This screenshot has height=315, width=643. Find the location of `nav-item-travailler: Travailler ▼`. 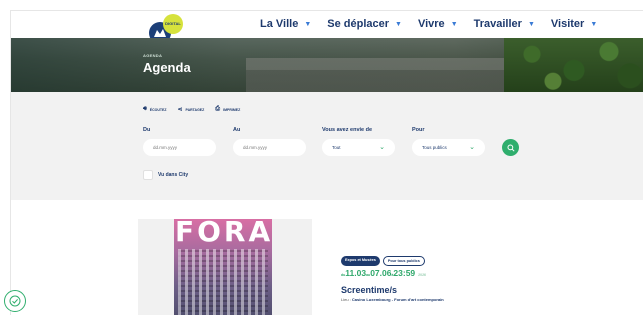

nav-item-travailler: Travailler ▼ is located at coordinates (504, 24).